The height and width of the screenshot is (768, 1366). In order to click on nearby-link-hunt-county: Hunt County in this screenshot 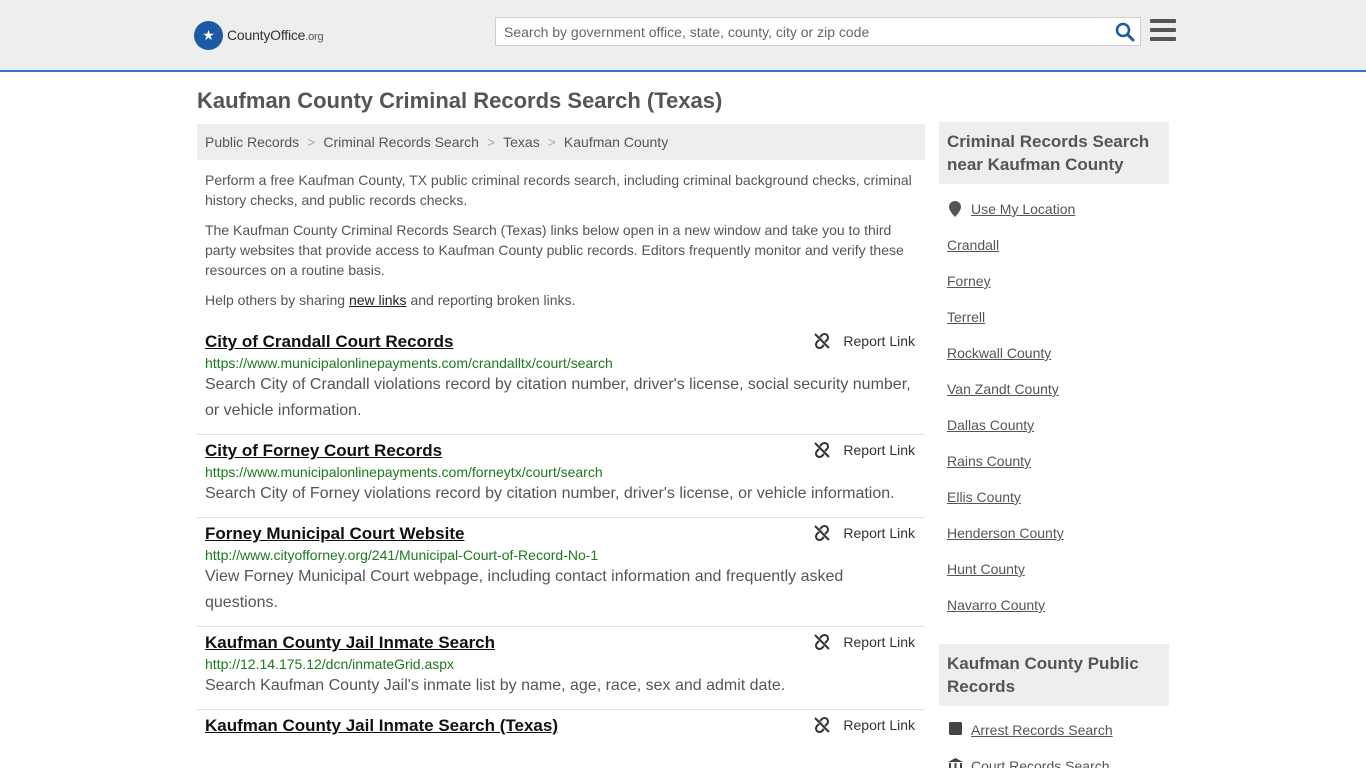, I will do `click(986, 569)`.